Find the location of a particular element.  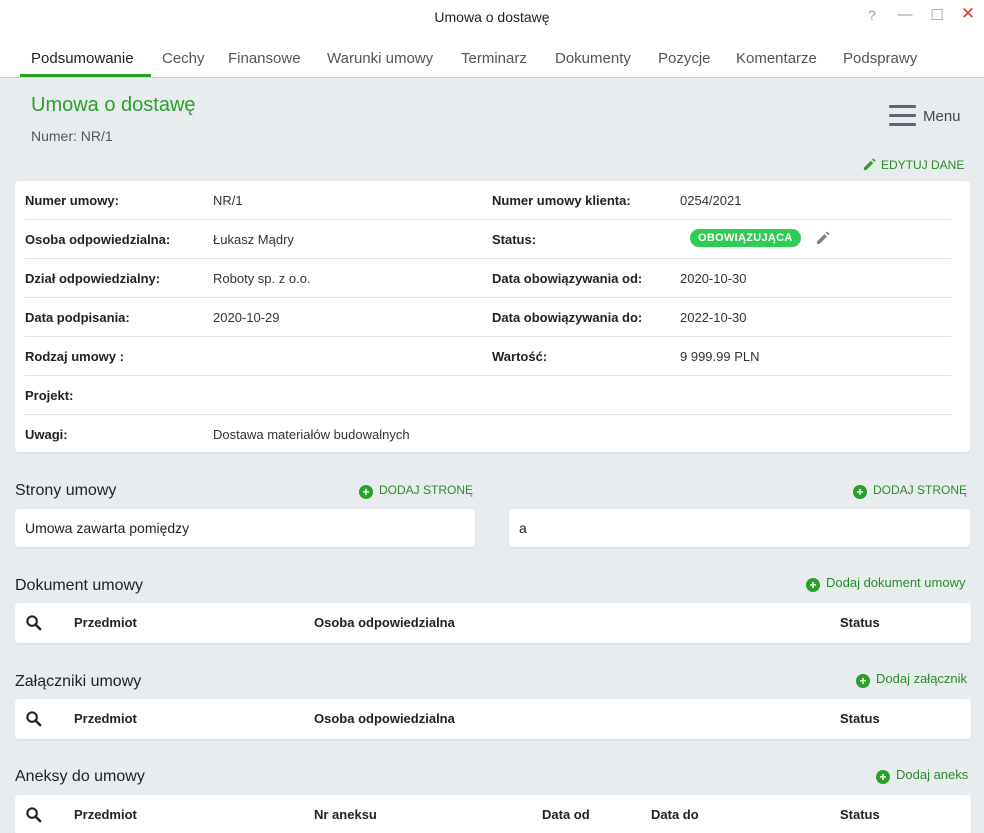

annexes-title: Aneksy do umowy is located at coordinates (80, 776).